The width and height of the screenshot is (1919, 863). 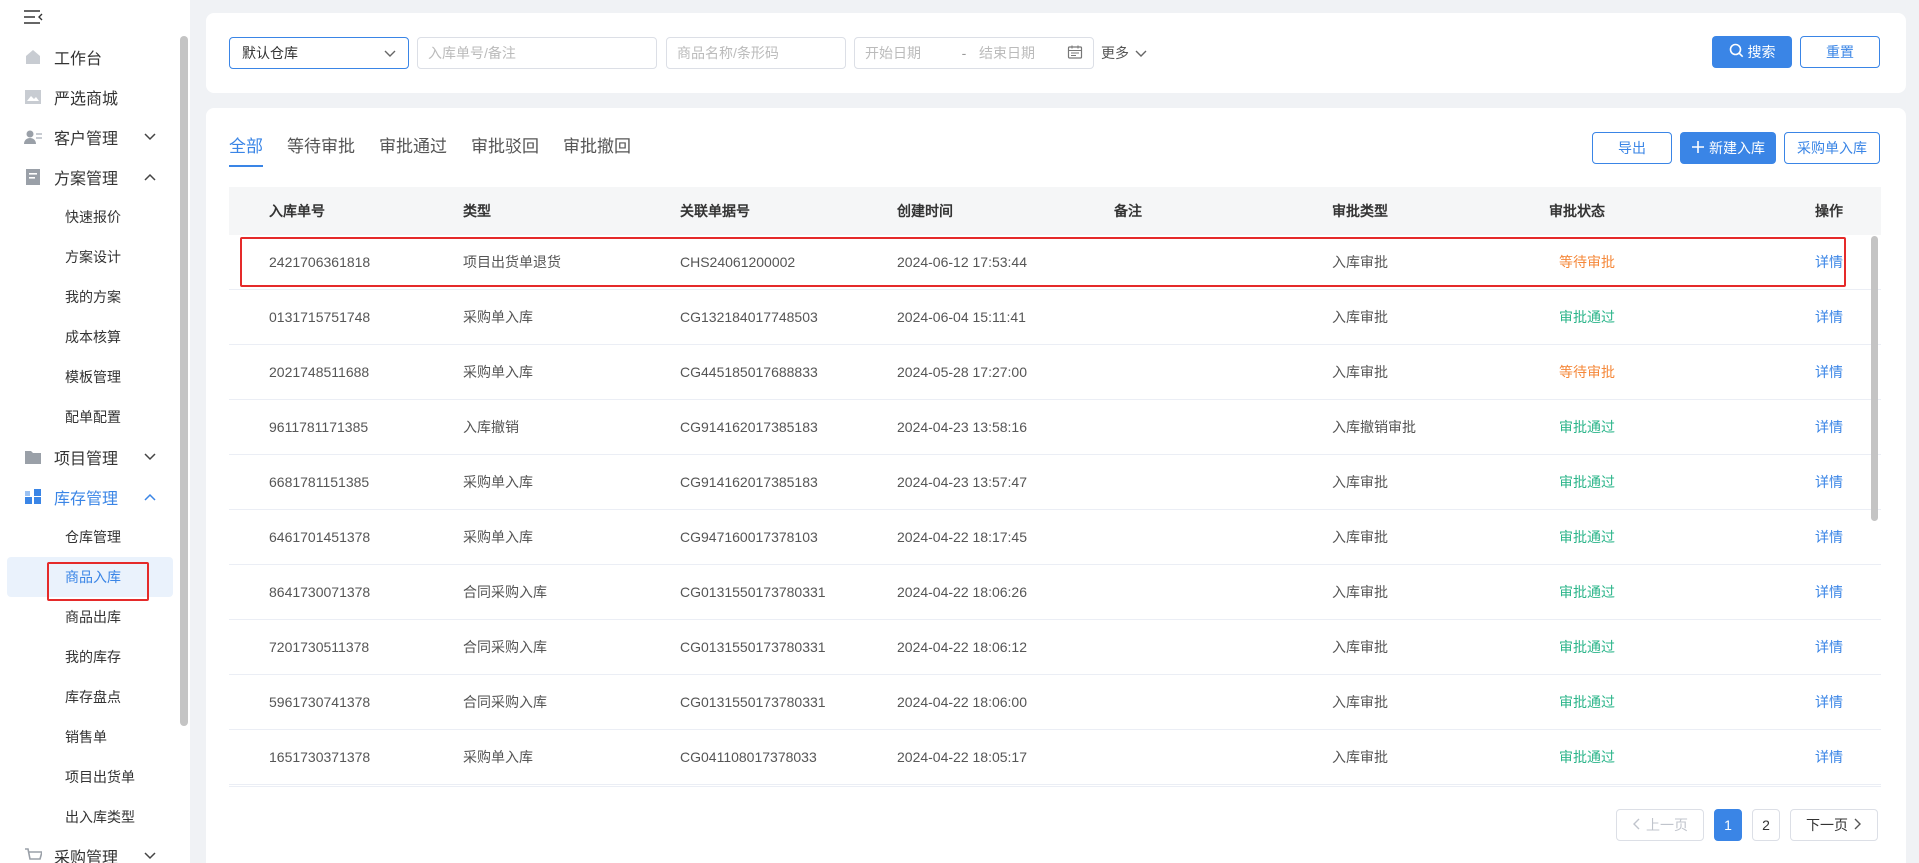 I want to click on table-cell-type: 合同采购入库, so click(x=505, y=592).